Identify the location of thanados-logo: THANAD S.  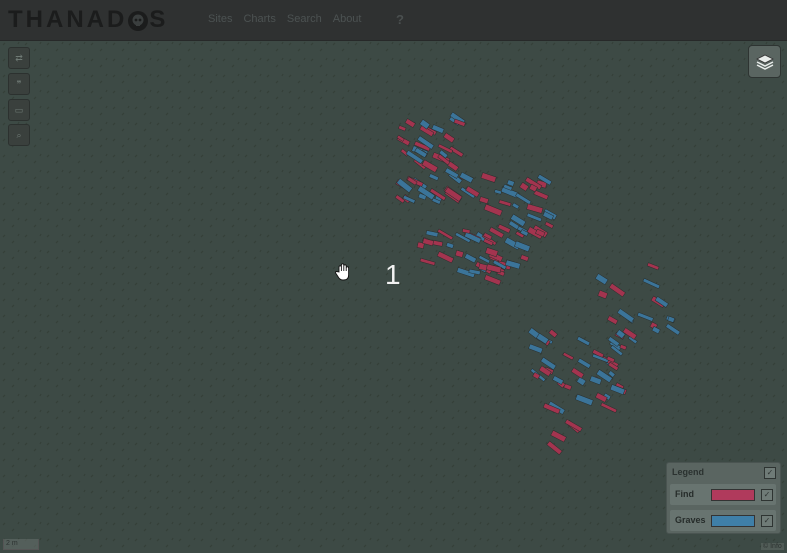
(88, 20).